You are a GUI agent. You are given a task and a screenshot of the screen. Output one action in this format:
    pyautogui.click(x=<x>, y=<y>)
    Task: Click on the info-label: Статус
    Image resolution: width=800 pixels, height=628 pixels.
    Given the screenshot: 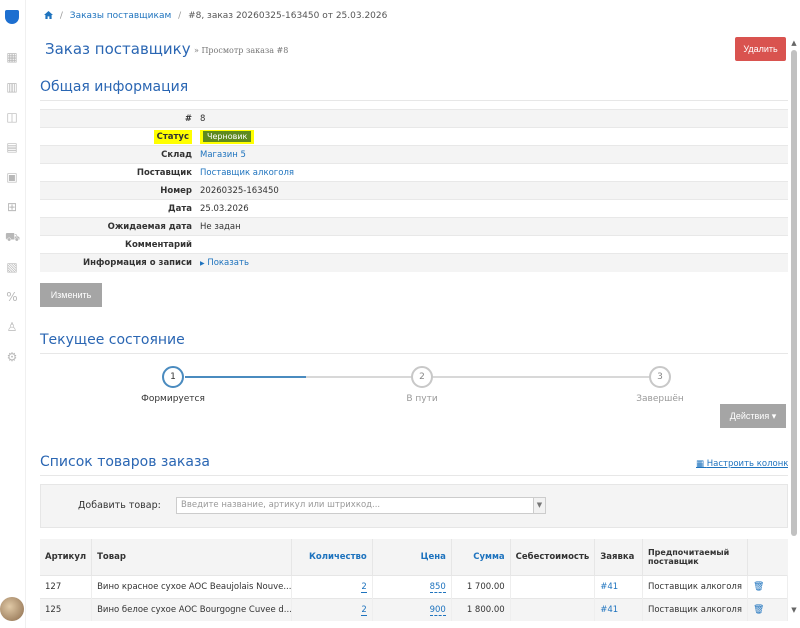 What is the action you would take?
    pyautogui.click(x=118, y=136)
    